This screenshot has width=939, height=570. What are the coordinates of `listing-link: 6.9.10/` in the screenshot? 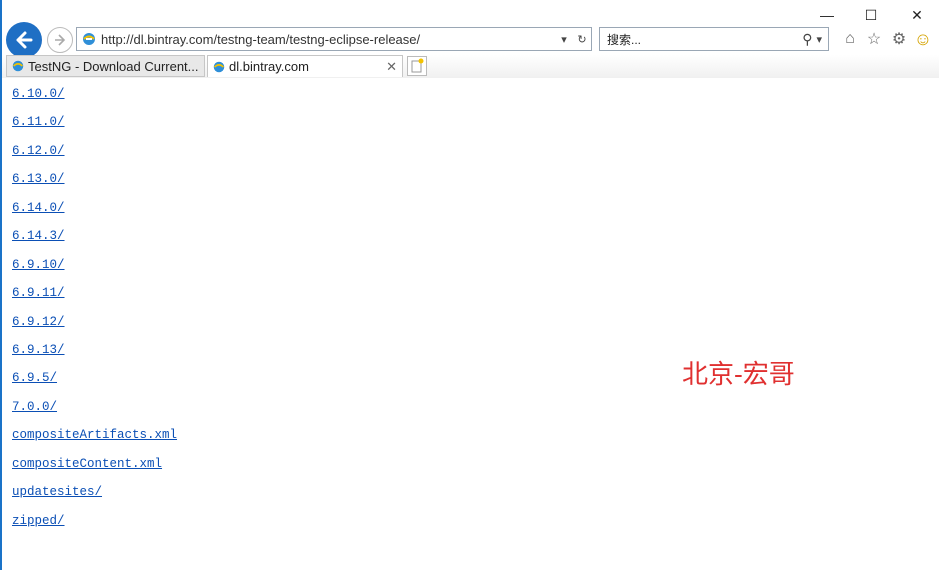 It's located at (94, 271).